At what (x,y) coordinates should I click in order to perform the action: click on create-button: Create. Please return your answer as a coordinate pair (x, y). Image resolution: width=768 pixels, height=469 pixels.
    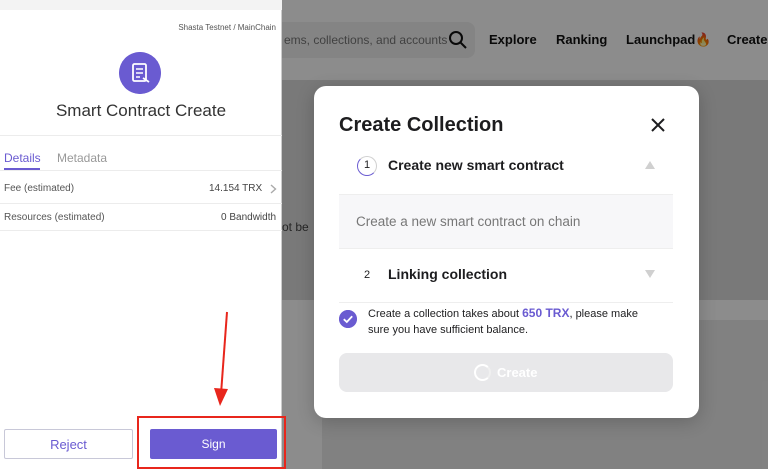
    Looking at the image, I should click on (506, 372).